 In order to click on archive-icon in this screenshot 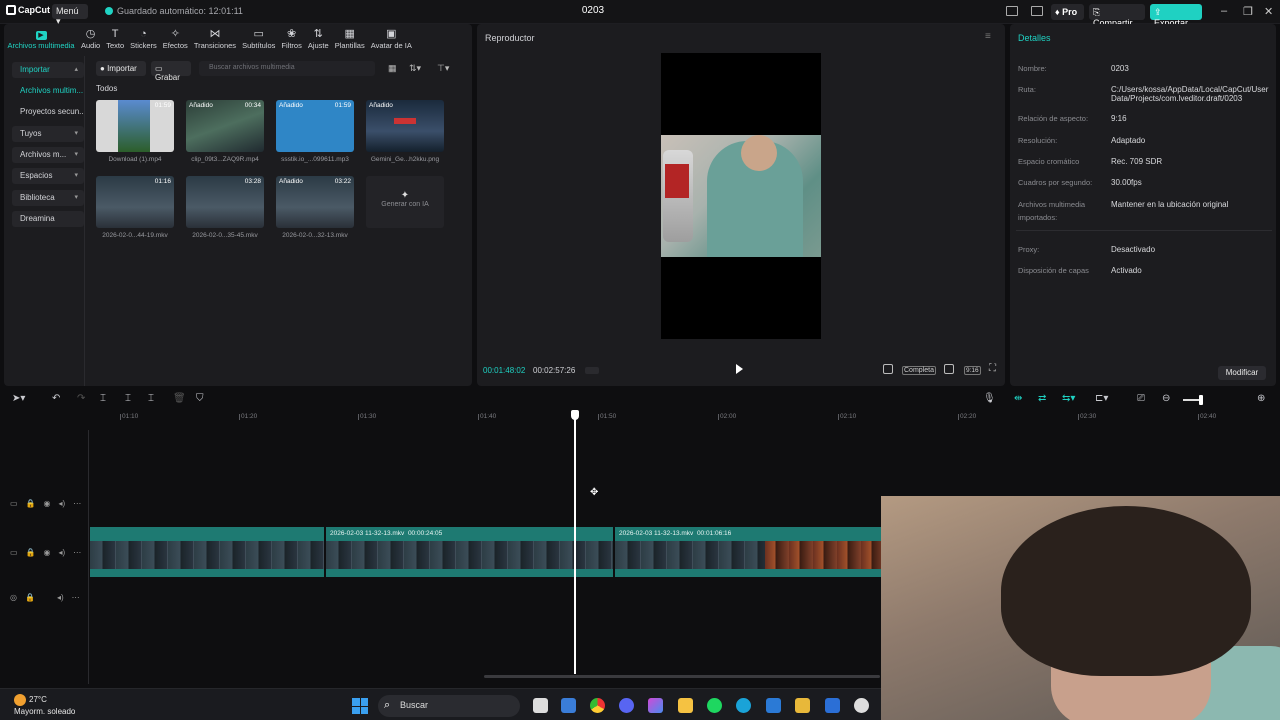, I will do `click(802, 705)`.